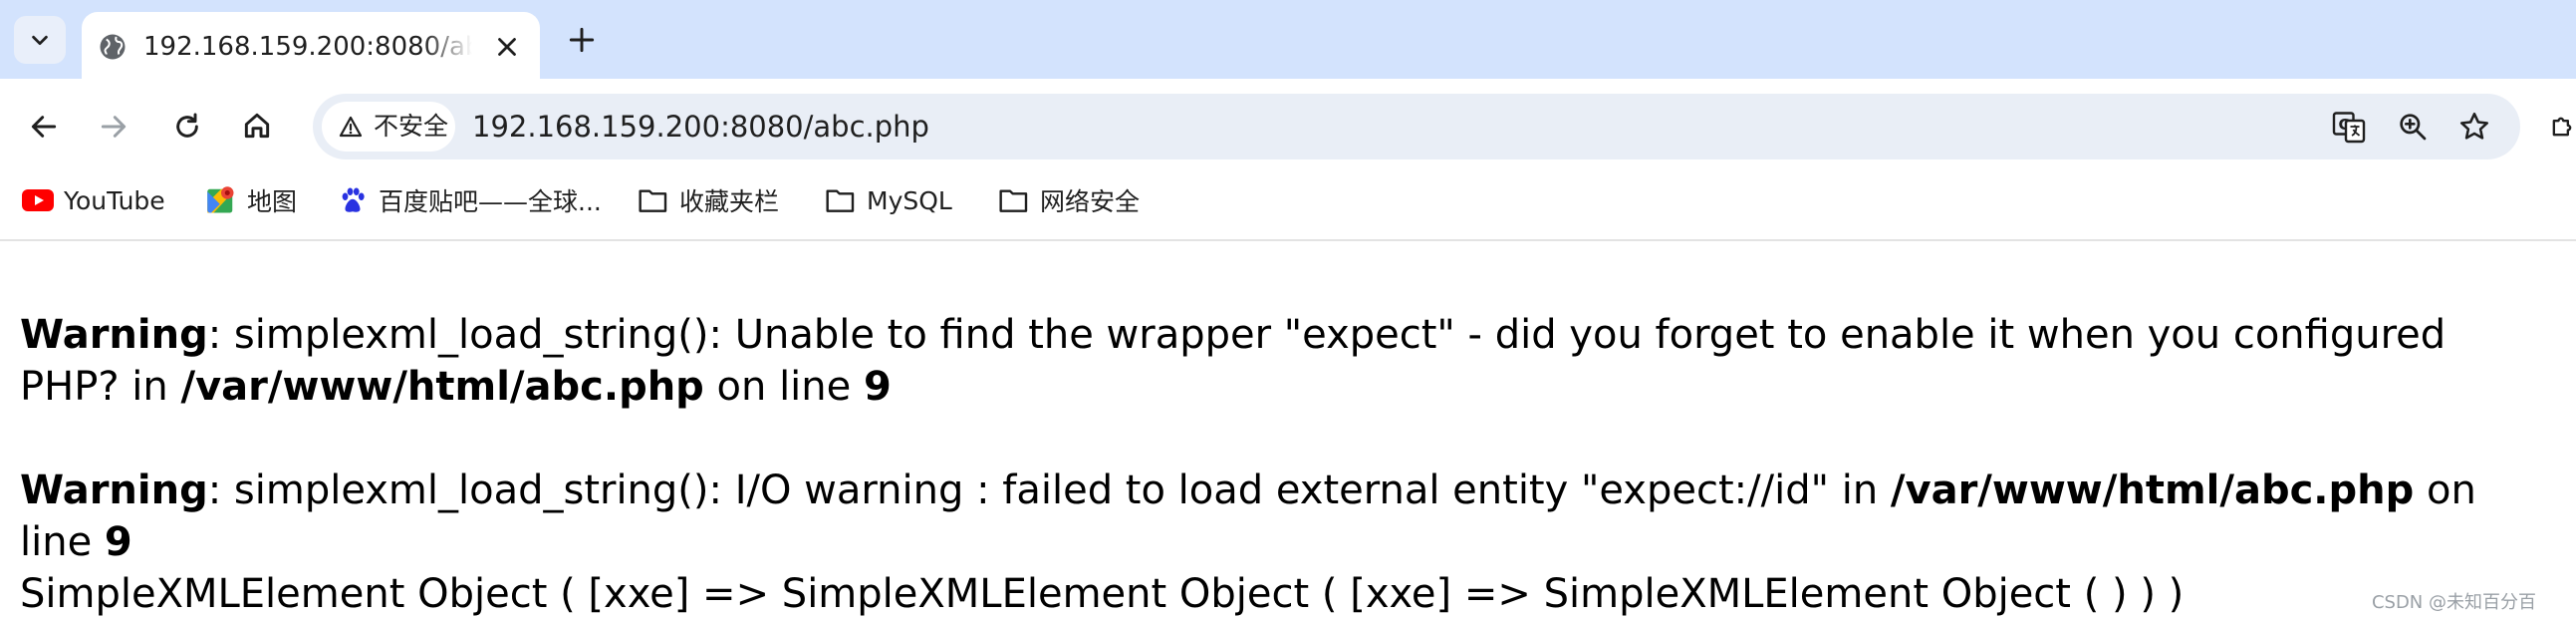  I want to click on watermark: CSDN @未知百分百, so click(2453, 602).